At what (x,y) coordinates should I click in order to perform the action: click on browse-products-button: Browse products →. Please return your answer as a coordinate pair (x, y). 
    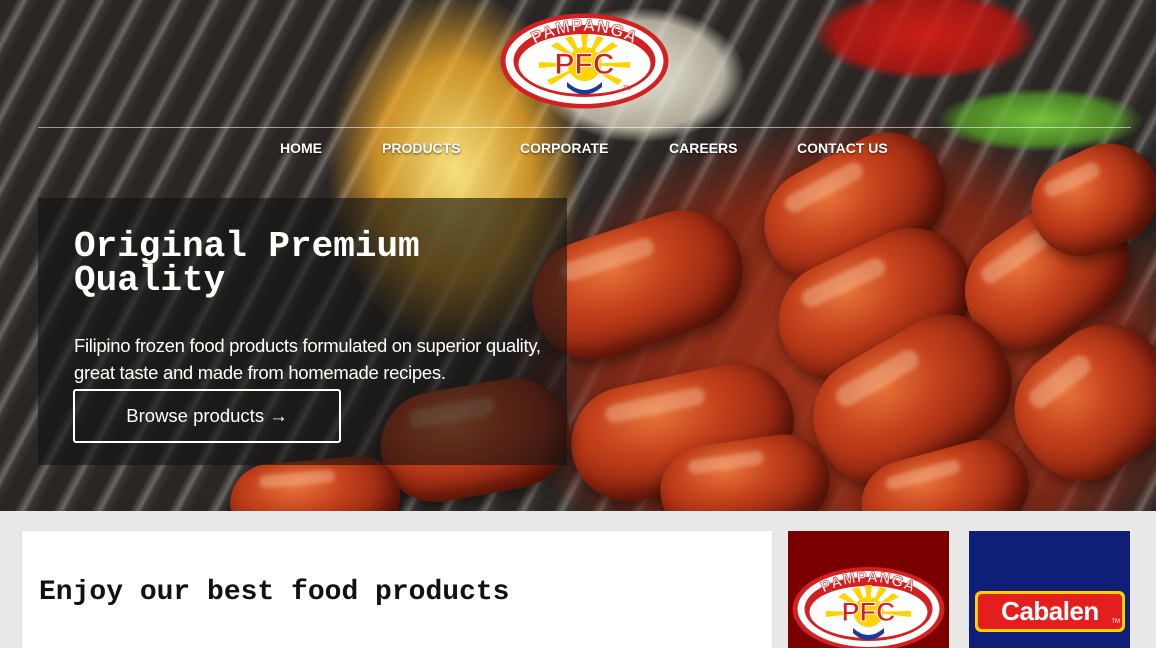
    Looking at the image, I should click on (207, 416).